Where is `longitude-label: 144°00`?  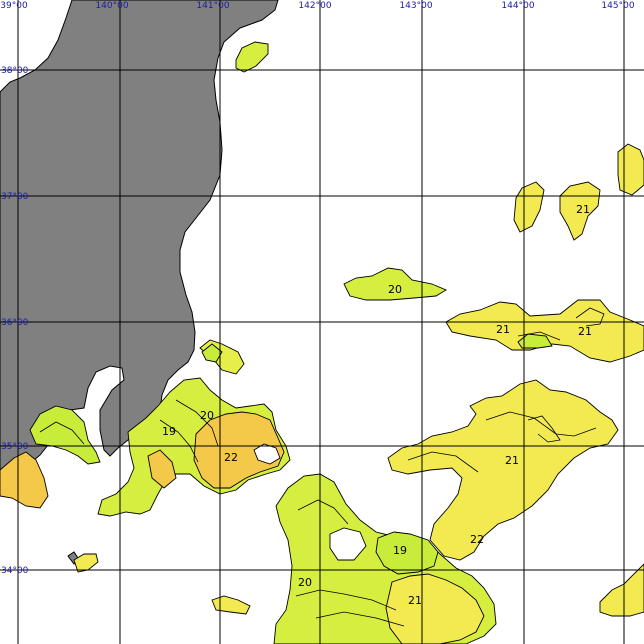
longitude-label: 144°00 is located at coordinates (517, 6).